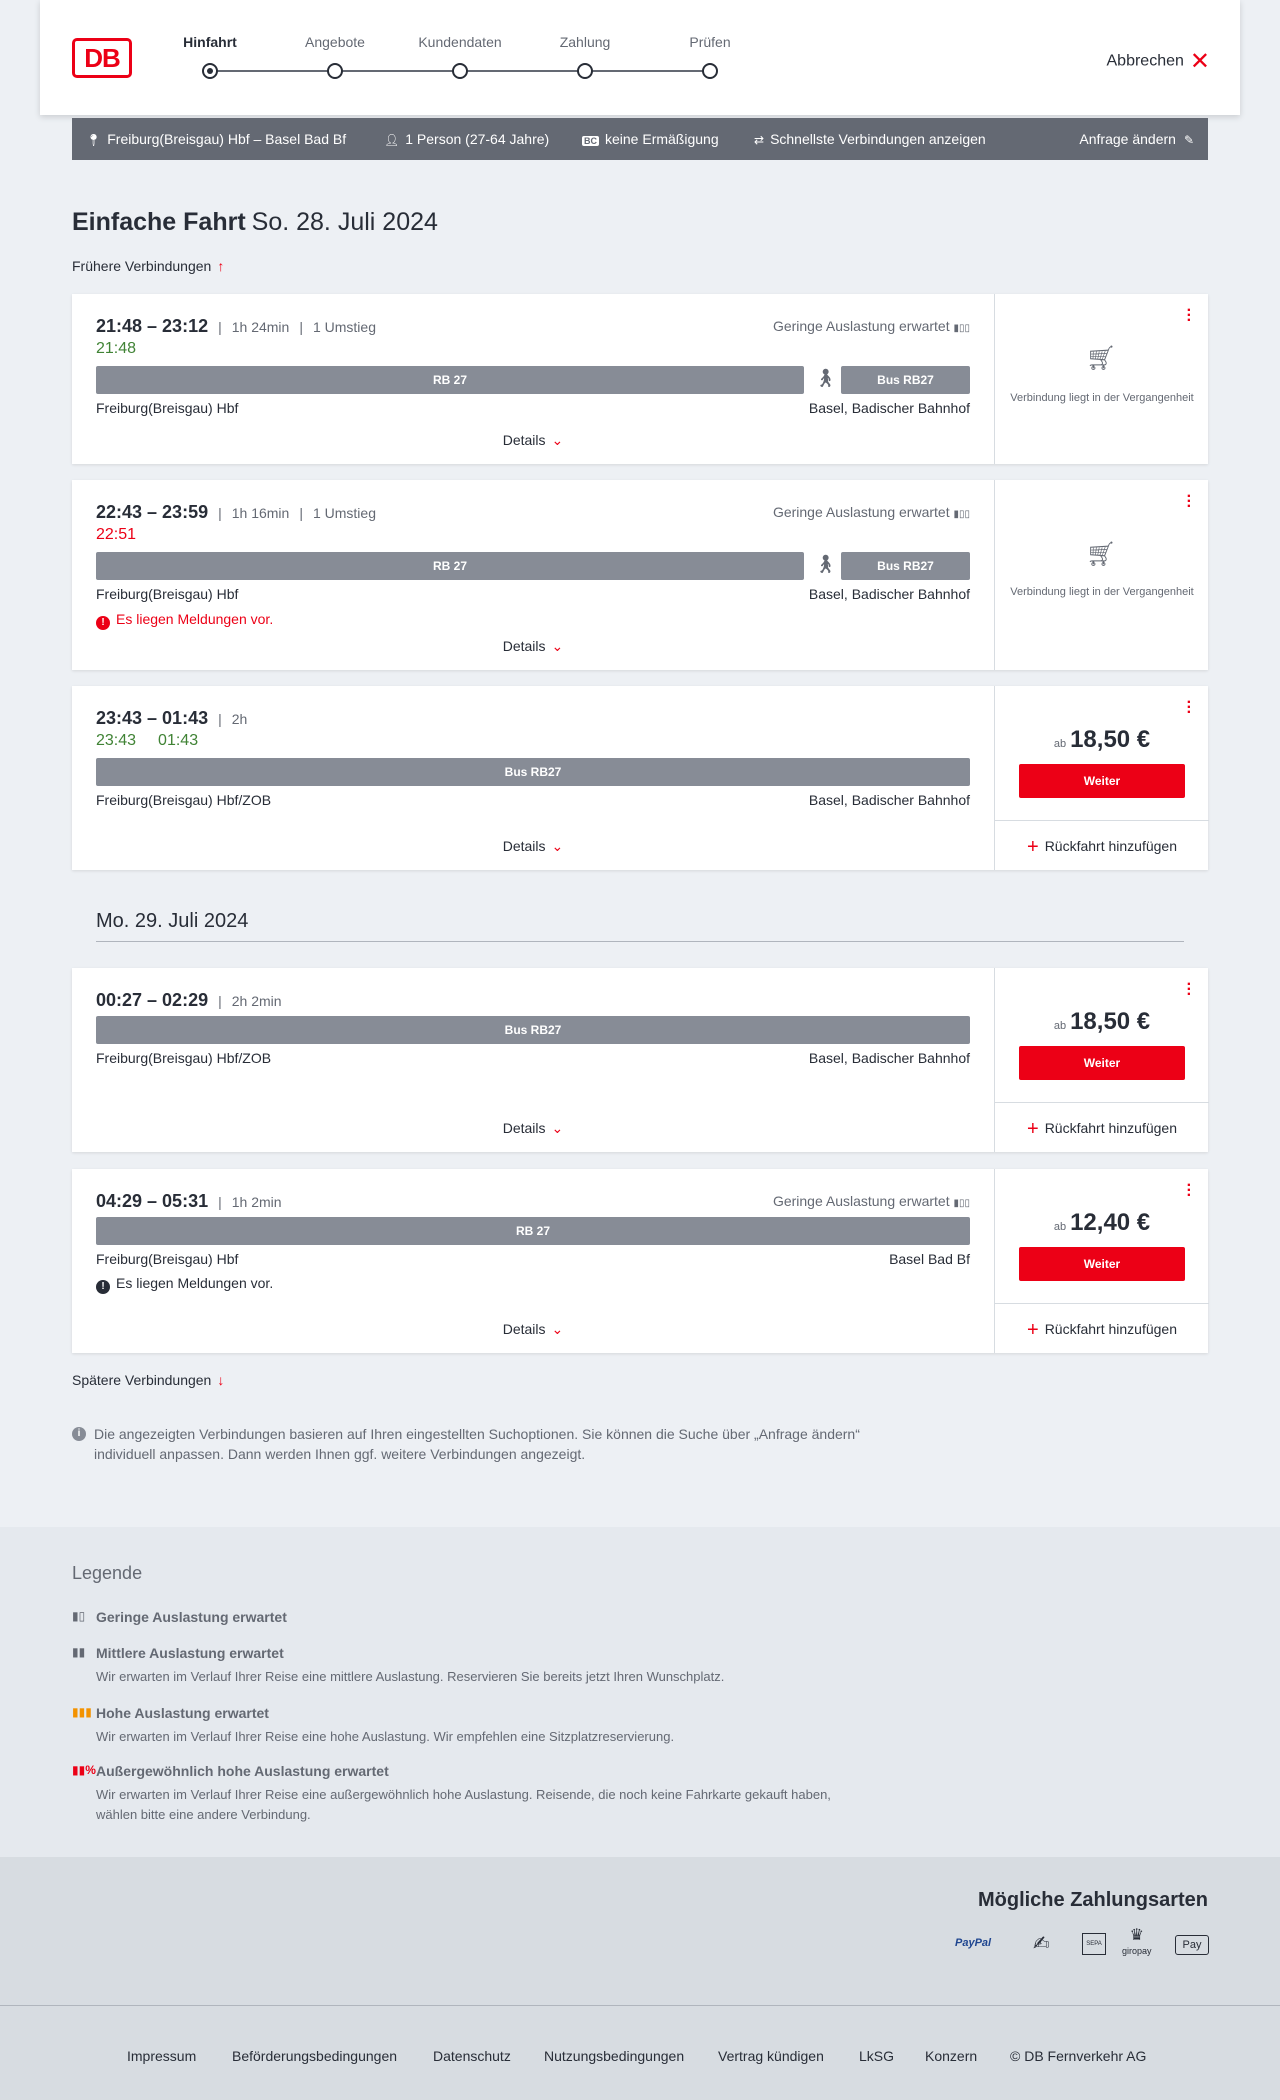  I want to click on footer-link-impressum: Impressum, so click(161, 2056).